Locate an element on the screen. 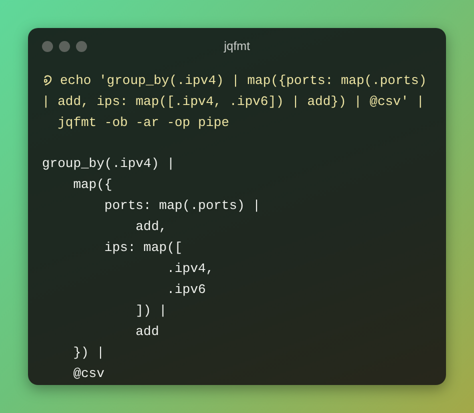  code-line: add is located at coordinates (147, 332).